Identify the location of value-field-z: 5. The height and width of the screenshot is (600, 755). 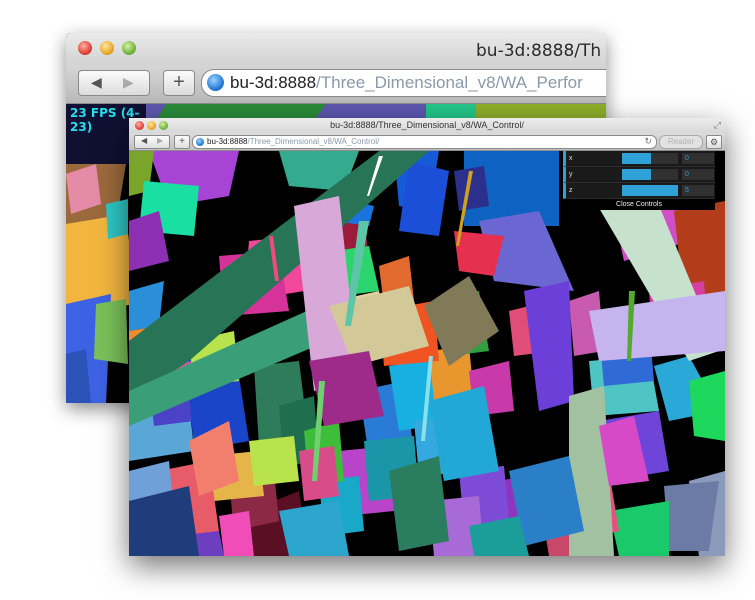
(698, 190).